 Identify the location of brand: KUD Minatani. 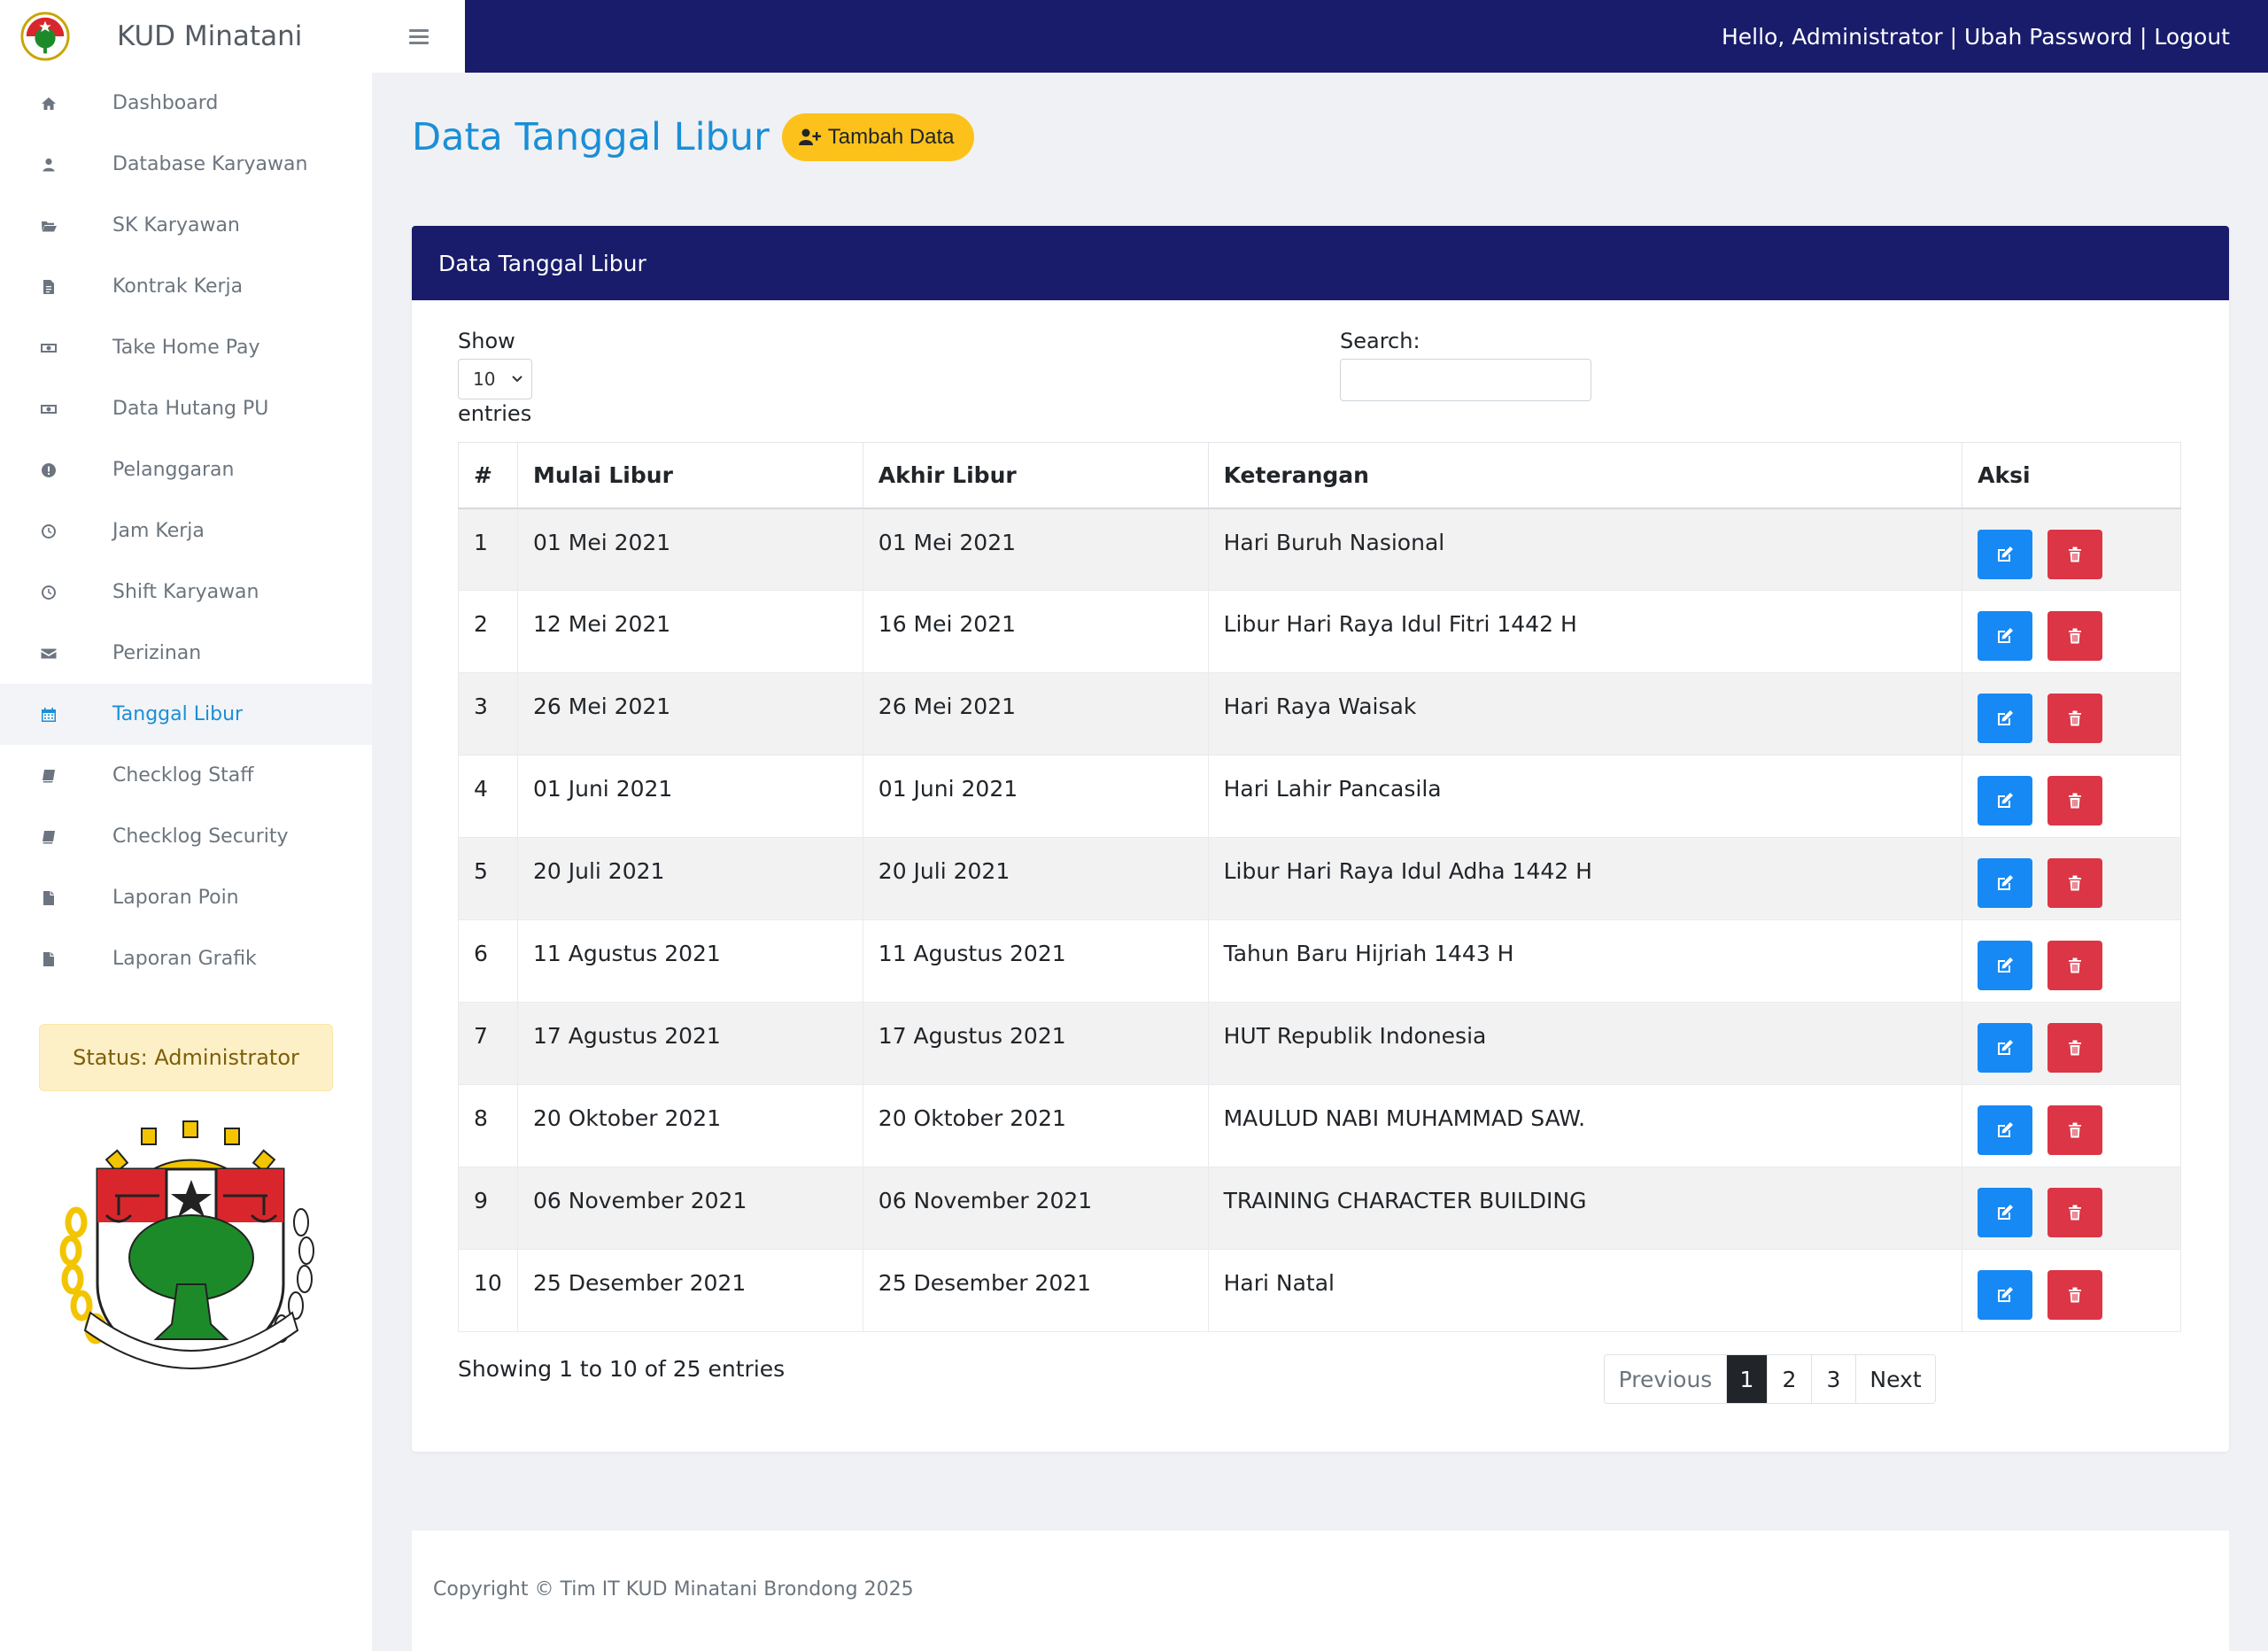
(186, 36).